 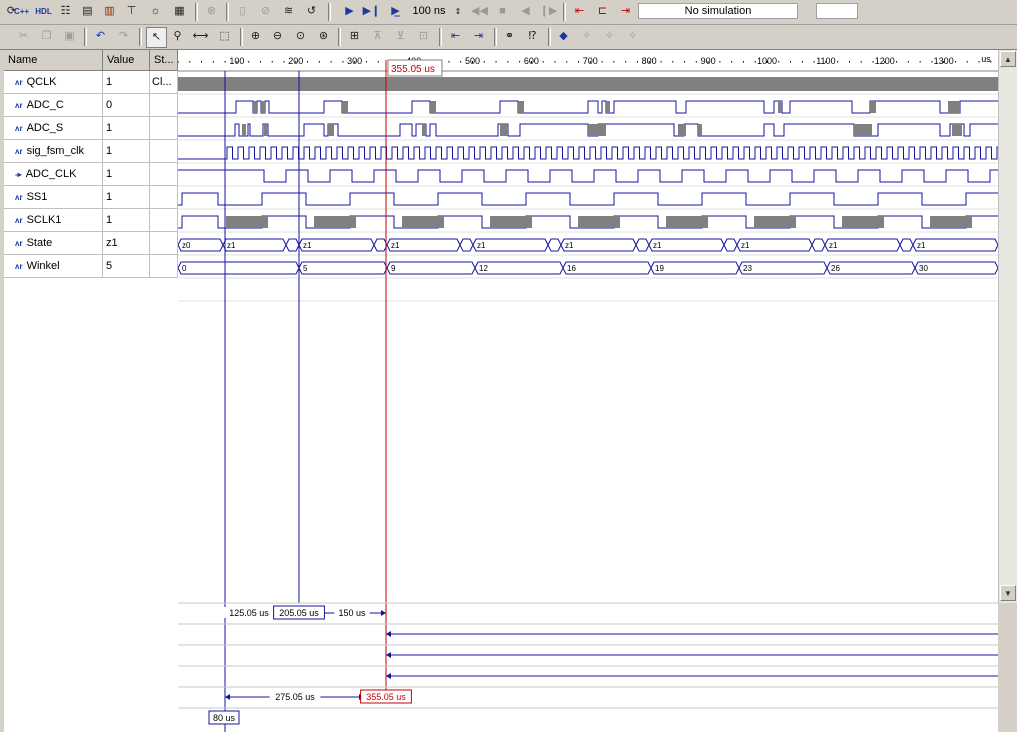 What do you see at coordinates (395, 11) in the screenshot?
I see `run-for-icon: ▶̲` at bounding box center [395, 11].